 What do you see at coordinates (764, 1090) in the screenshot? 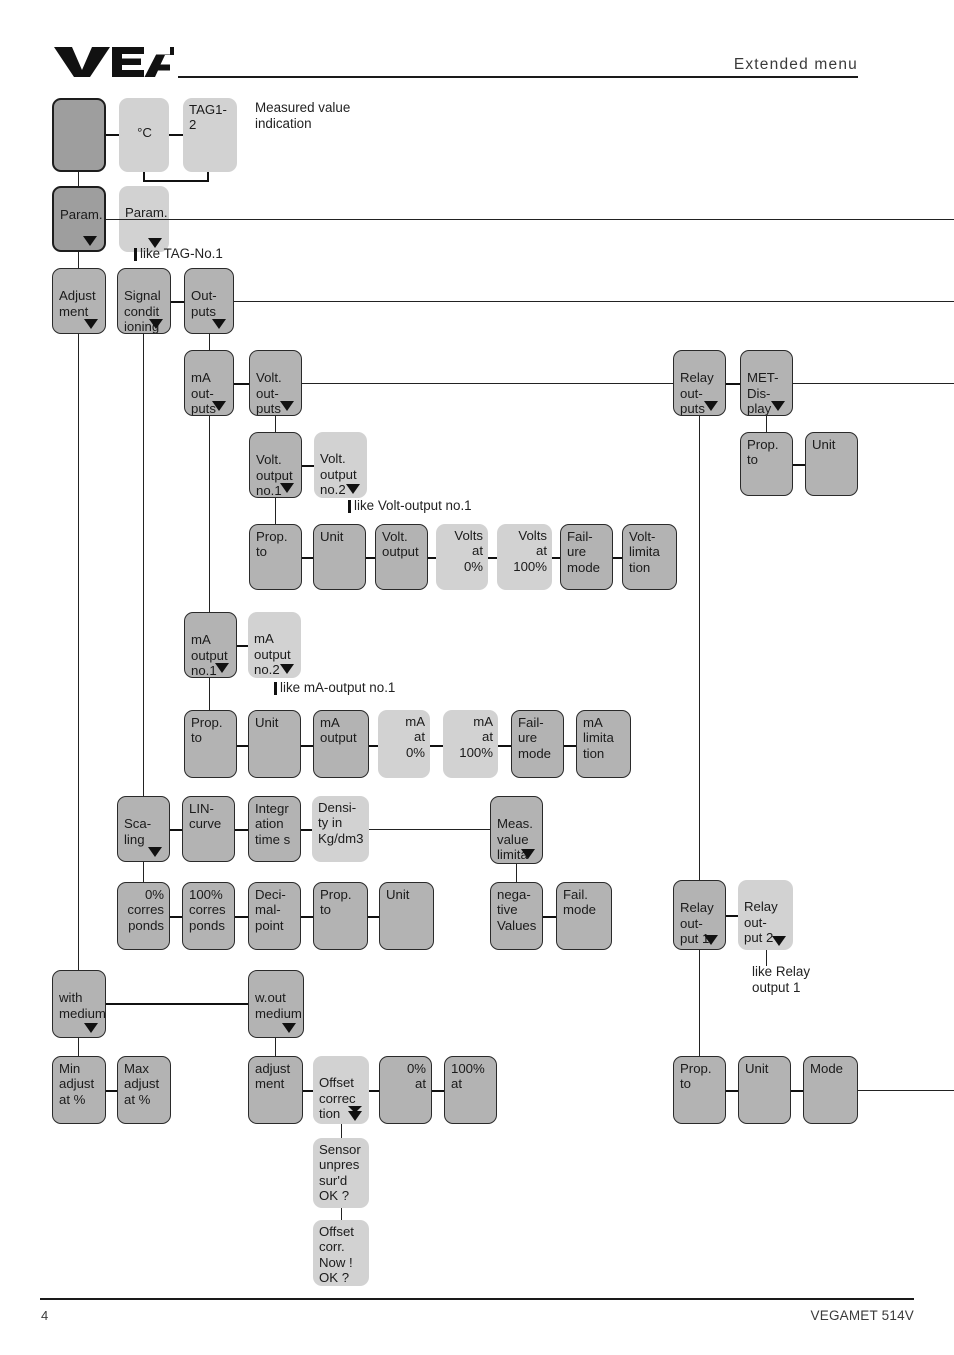
I see `box-relay-unit: Unit` at bounding box center [764, 1090].